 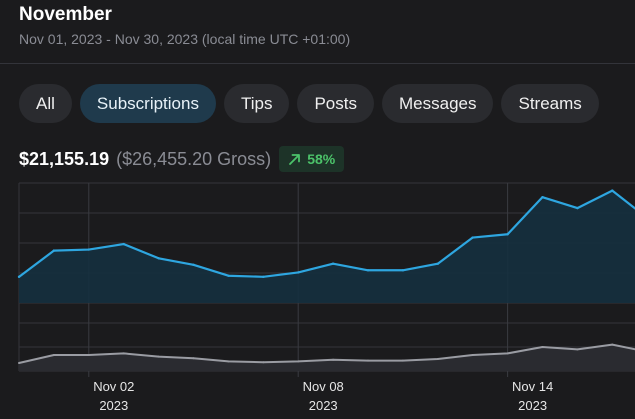 I want to click on tab-subscriptions: Subscriptions, so click(x=147, y=103).